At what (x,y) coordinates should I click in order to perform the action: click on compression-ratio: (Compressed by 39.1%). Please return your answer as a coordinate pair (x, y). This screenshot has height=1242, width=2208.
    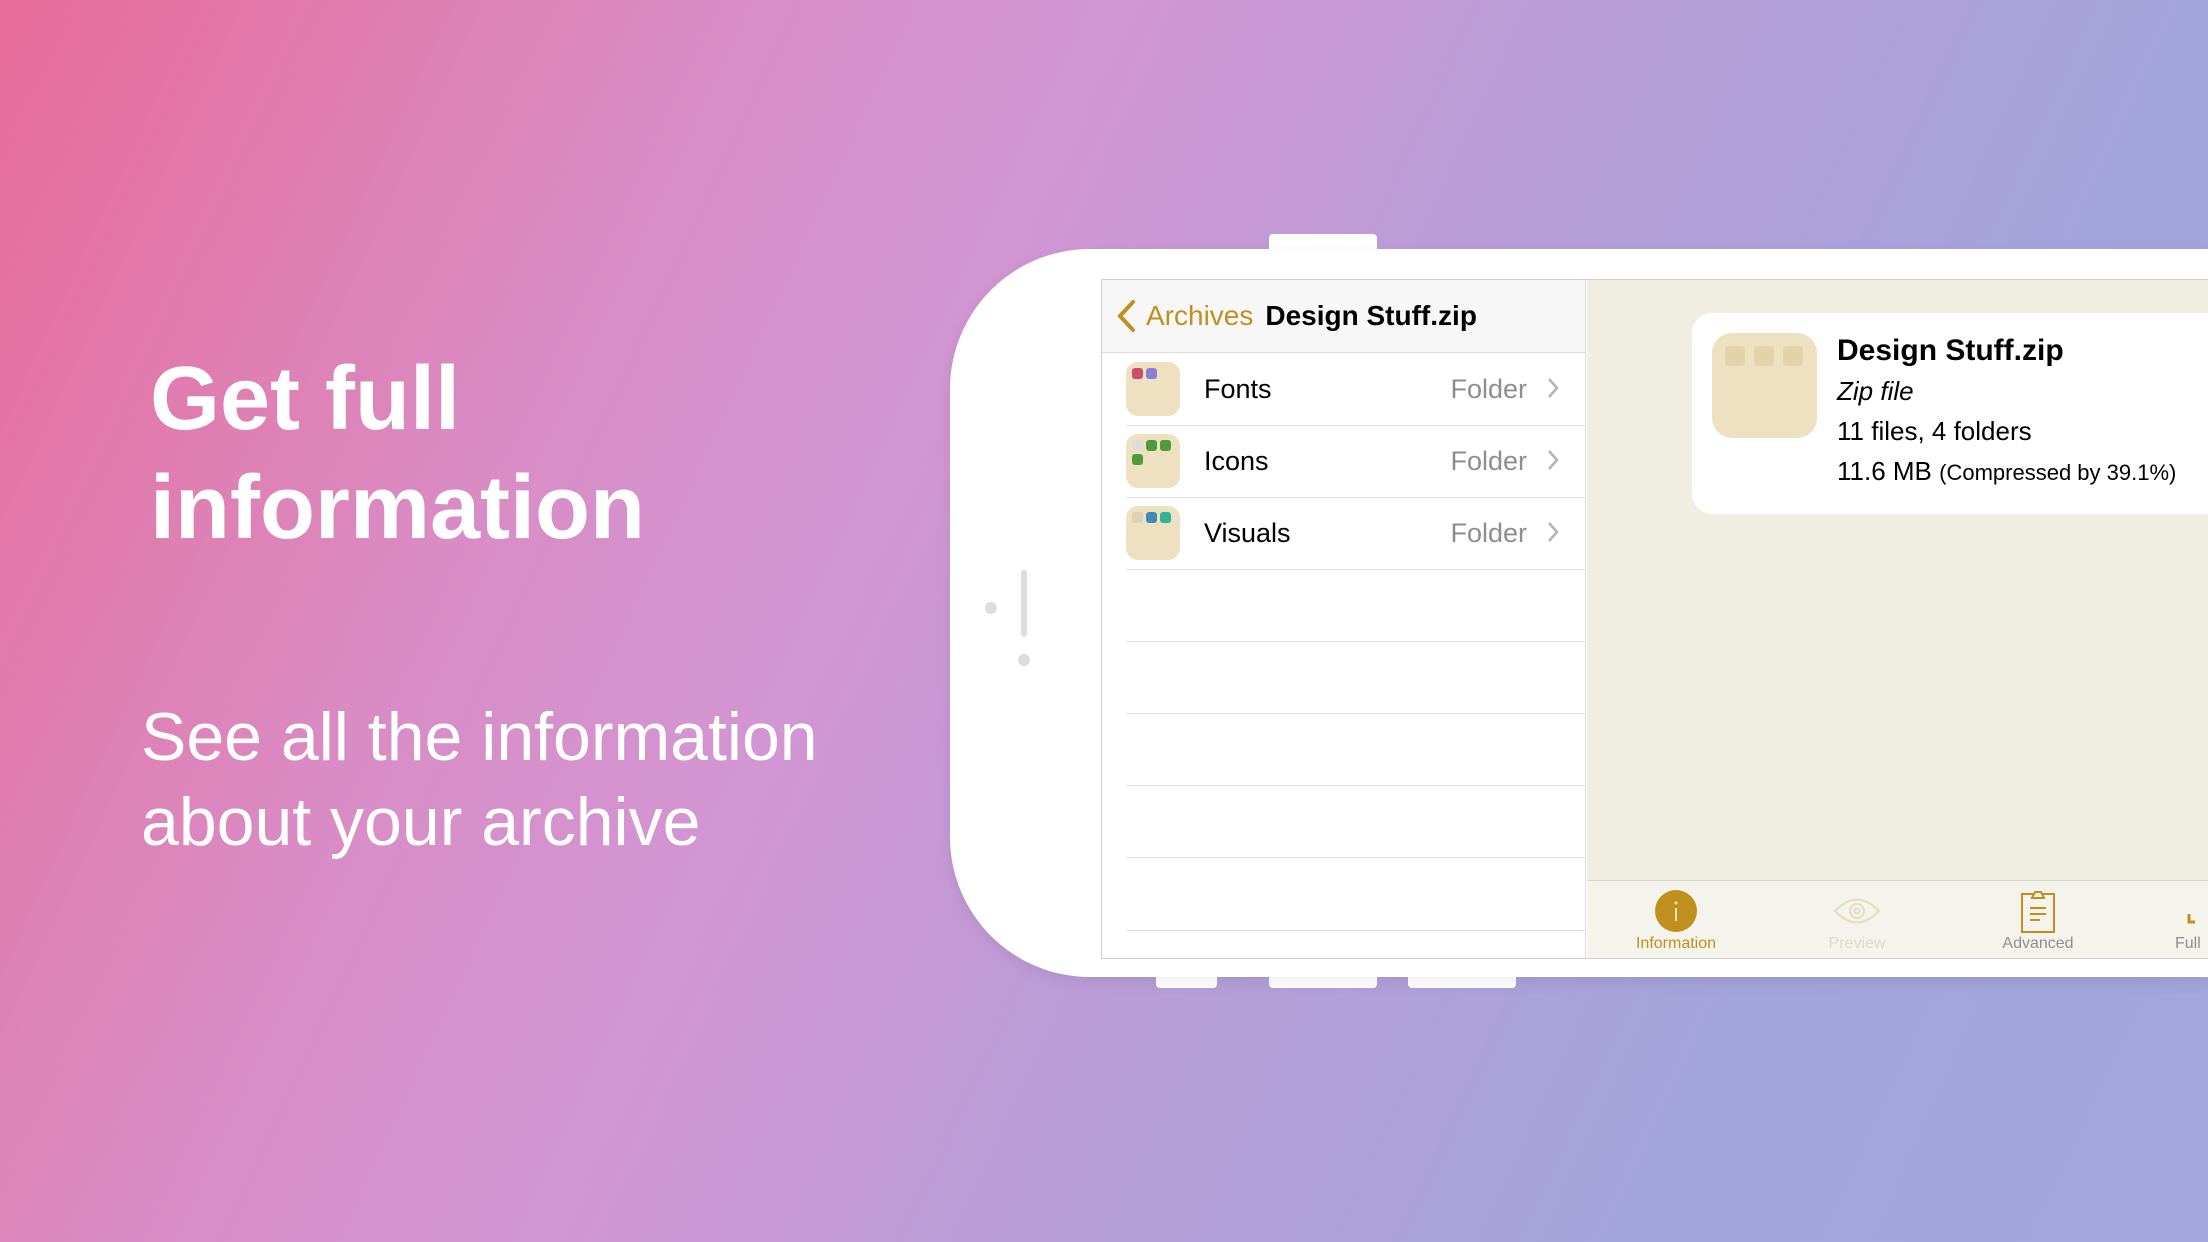
    Looking at the image, I should click on (2058, 472).